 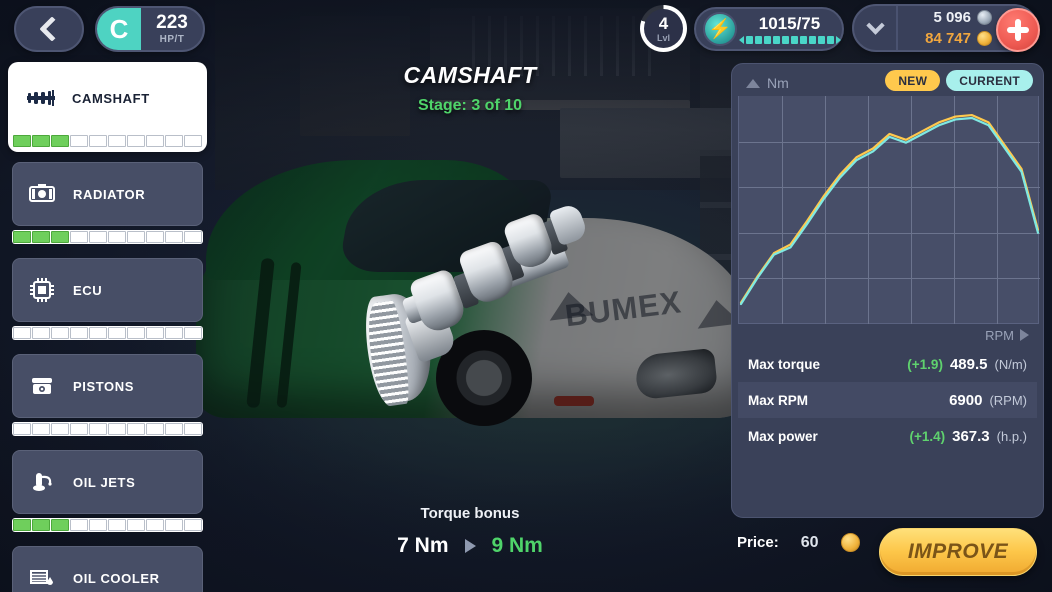 I want to click on stat-label: Max torque, so click(x=784, y=364).